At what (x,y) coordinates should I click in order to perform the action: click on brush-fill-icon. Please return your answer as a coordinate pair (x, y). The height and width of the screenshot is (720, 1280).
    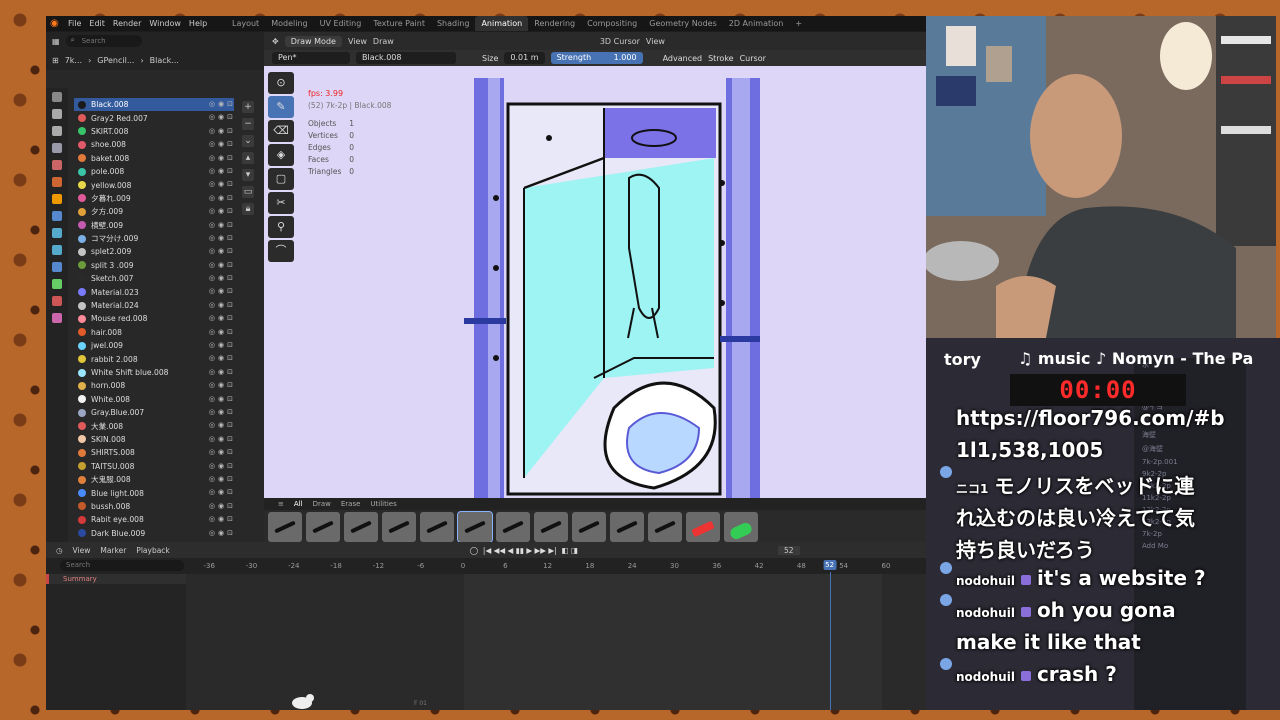
    Looking at the image, I should click on (741, 527).